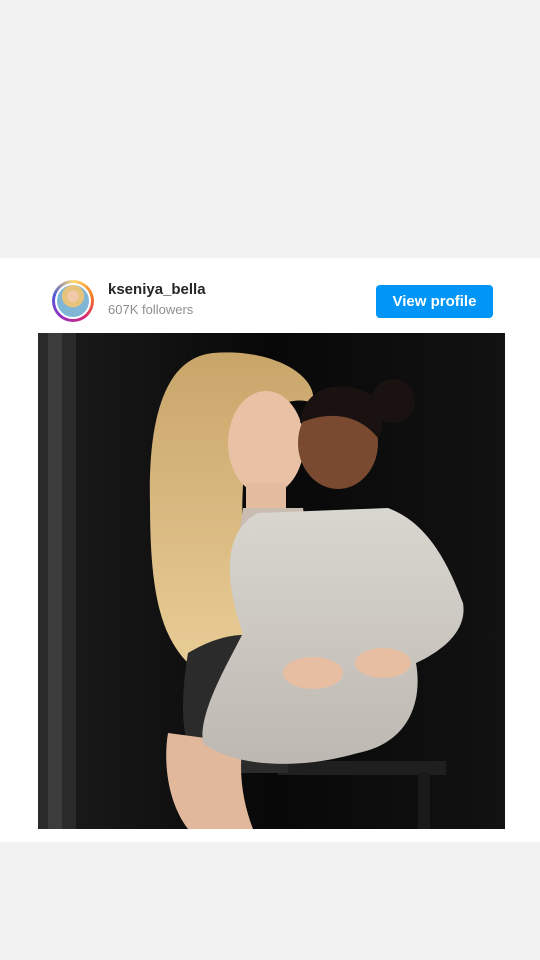 This screenshot has height=960, width=540. Describe the element at coordinates (151, 309) in the screenshot. I see `follower-count: 607K followers` at that location.